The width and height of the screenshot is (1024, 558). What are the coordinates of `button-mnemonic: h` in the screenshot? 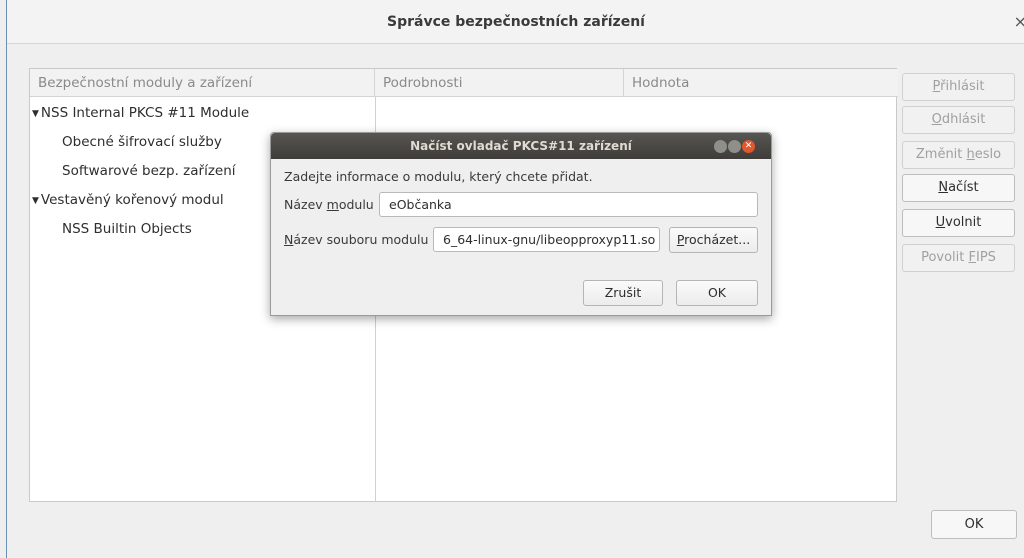 It's located at (970, 154).